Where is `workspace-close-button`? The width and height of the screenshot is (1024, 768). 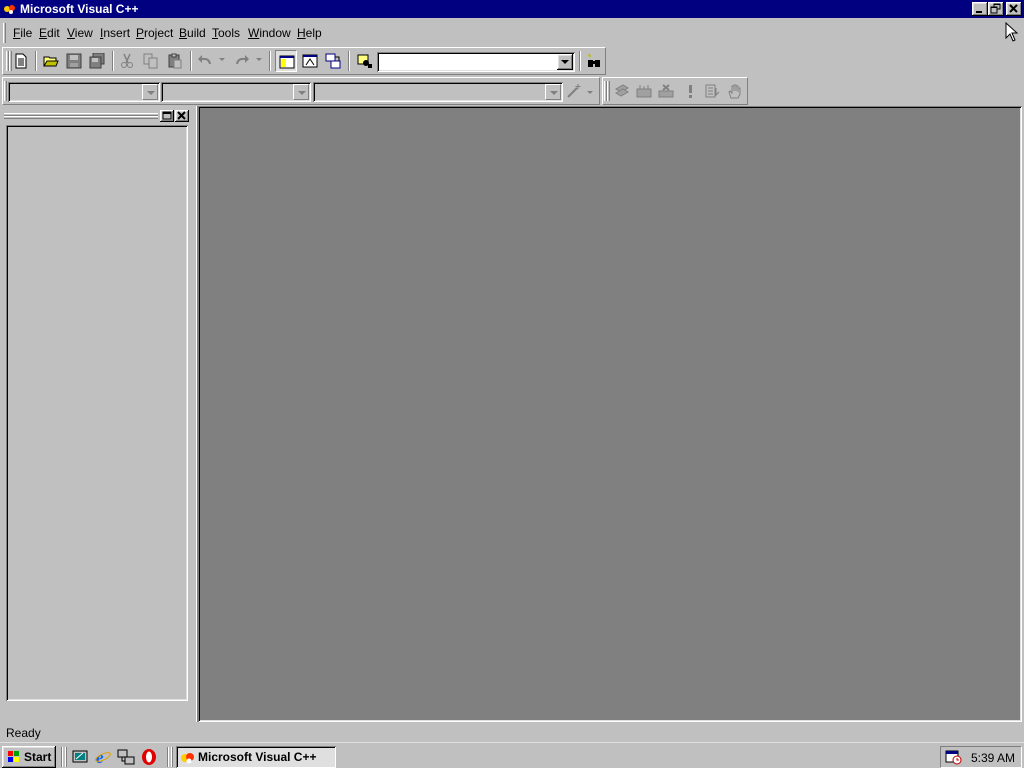 workspace-close-button is located at coordinates (182, 116).